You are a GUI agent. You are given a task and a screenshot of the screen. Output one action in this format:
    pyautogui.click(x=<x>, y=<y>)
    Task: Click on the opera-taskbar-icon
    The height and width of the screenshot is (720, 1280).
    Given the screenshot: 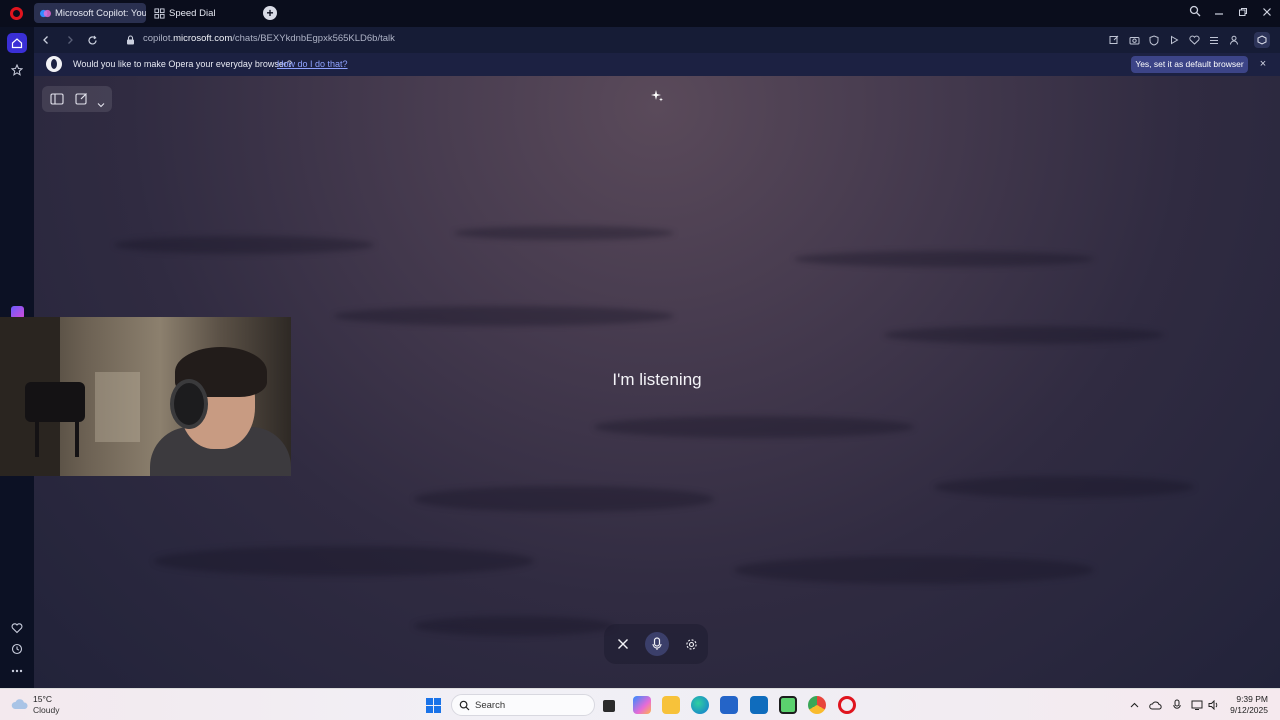 What is the action you would take?
    pyautogui.click(x=847, y=705)
    